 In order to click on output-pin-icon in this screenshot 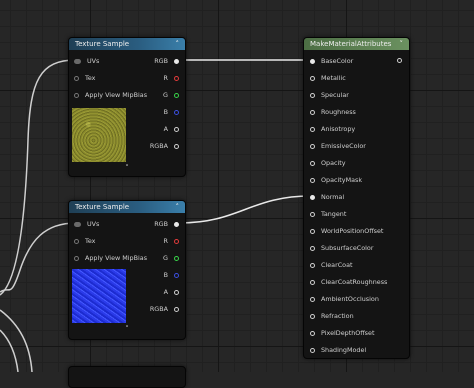, I will do `click(399, 60)`.